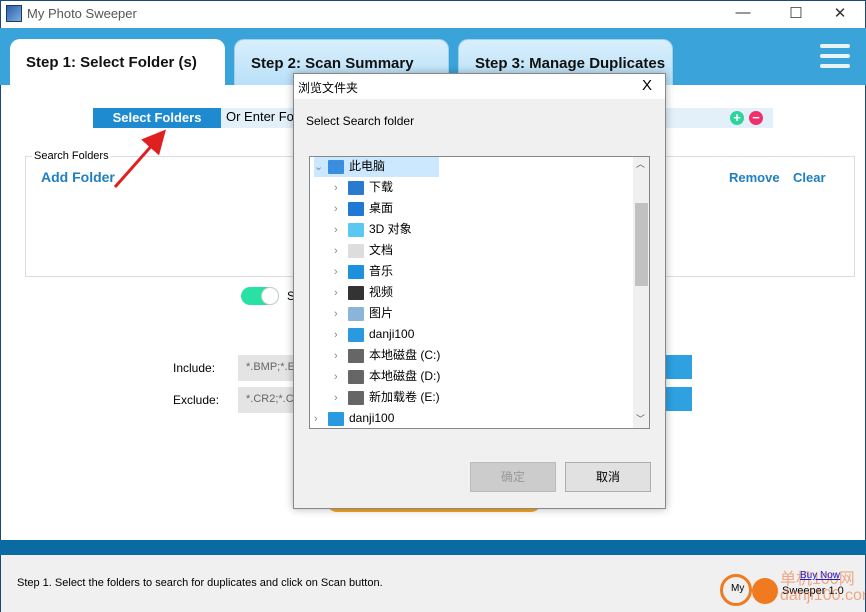  I want to click on dialog-close-button: X, so click(647, 85).